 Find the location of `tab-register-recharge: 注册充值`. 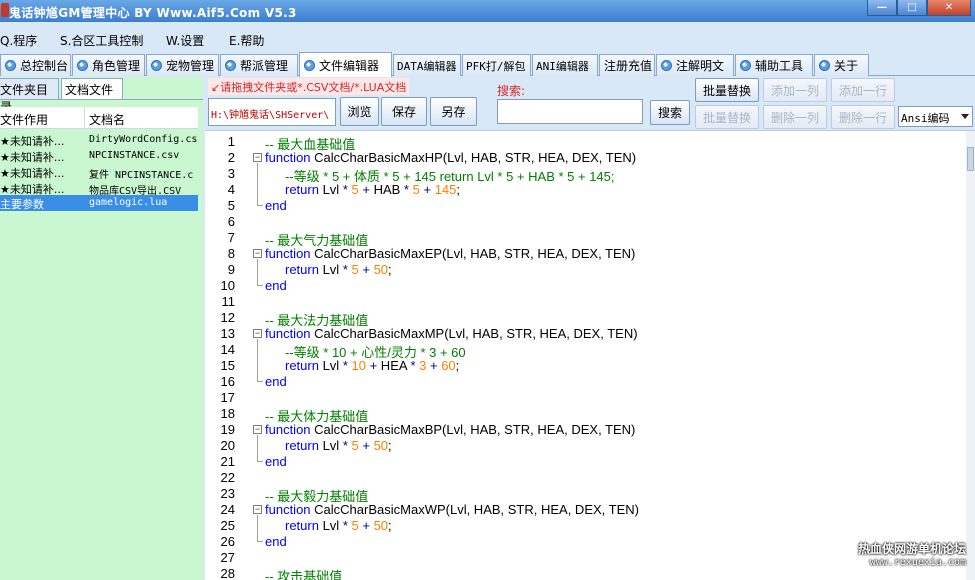

tab-register-recharge: 注册充值 is located at coordinates (627, 65).